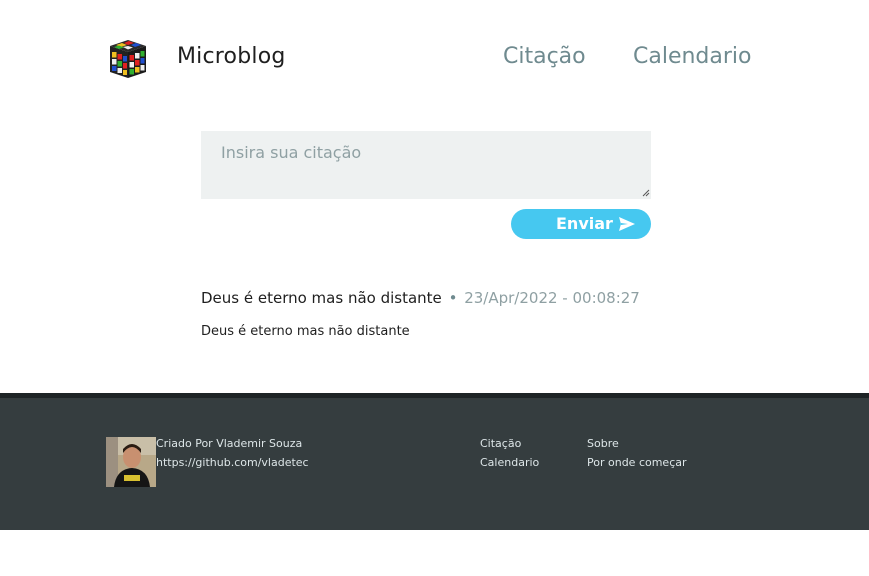 The image size is (869, 576). Describe the element at coordinates (426, 165) in the screenshot. I see `quote-input` at that location.